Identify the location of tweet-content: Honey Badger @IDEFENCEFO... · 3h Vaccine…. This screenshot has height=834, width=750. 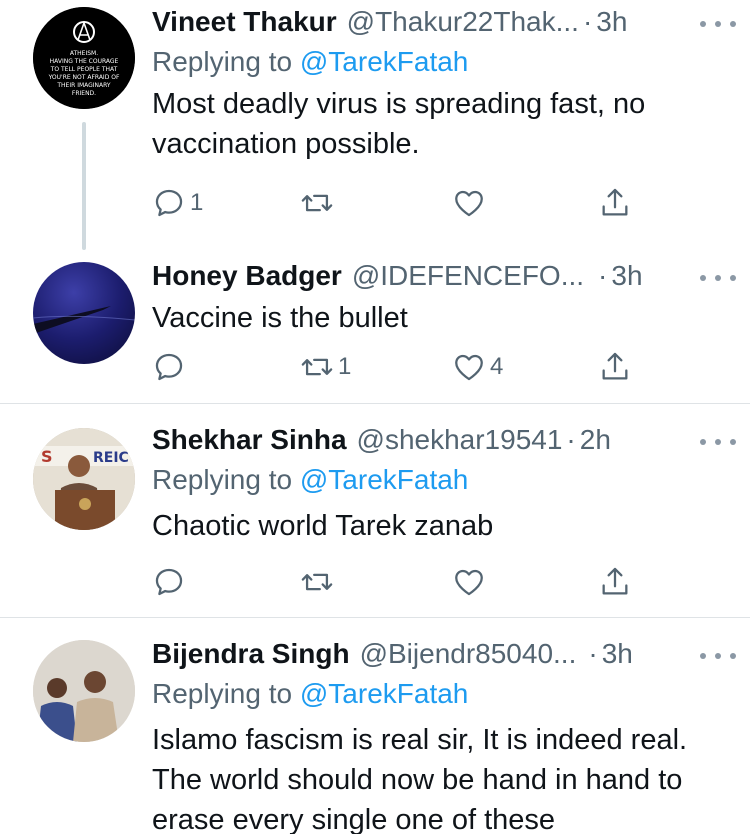
(441, 298).